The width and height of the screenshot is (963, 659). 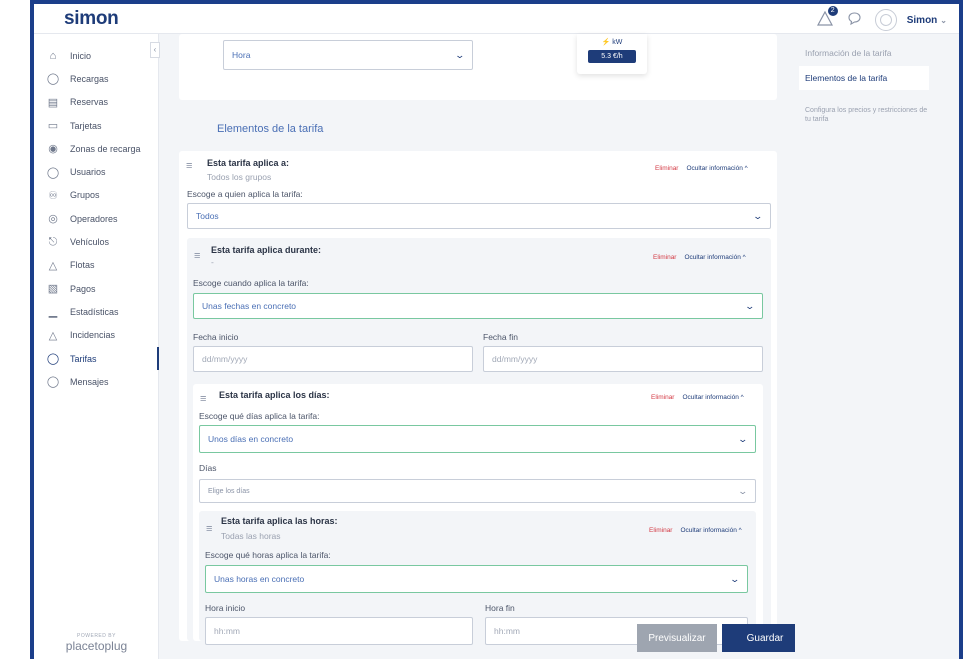 What do you see at coordinates (623, 359) in the screenshot?
I see `end-date-field: dd/mm/yyyy` at bounding box center [623, 359].